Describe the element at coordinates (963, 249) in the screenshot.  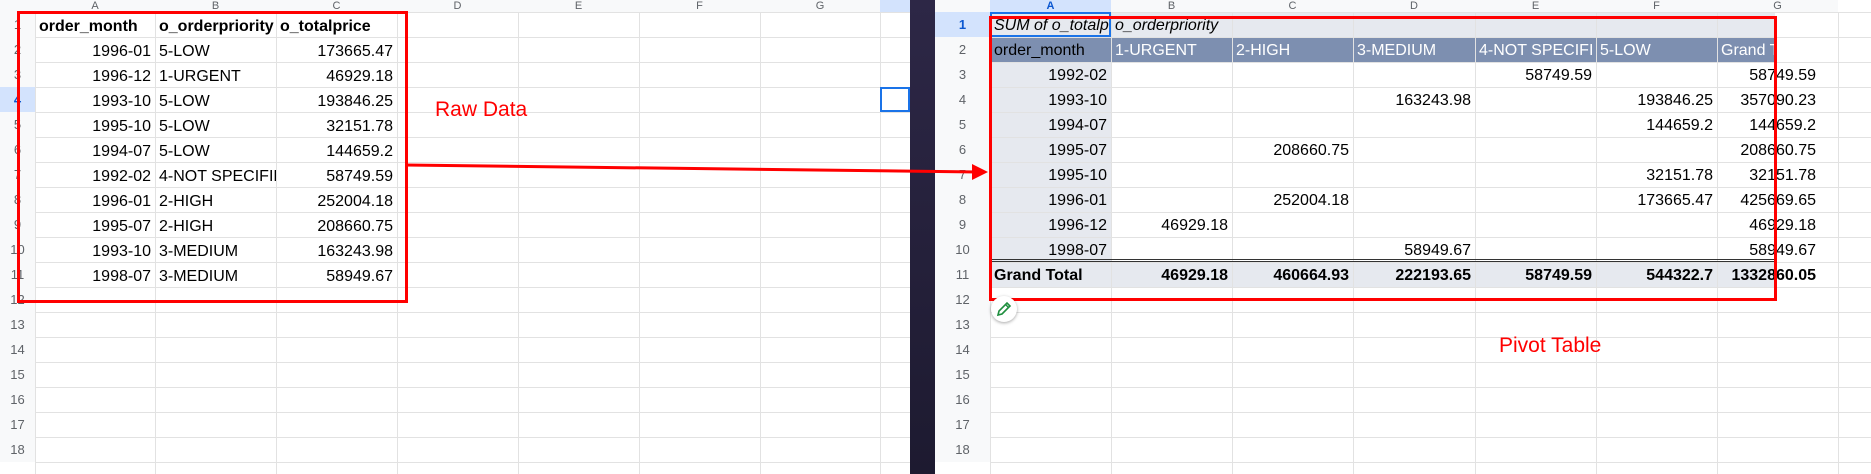
I see `row-header-10: 10` at that location.